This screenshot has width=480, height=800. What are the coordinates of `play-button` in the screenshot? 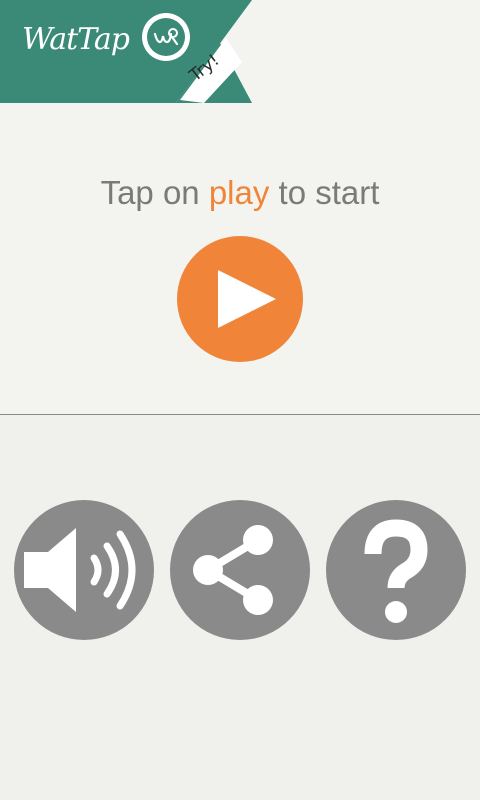 It's located at (240, 299).